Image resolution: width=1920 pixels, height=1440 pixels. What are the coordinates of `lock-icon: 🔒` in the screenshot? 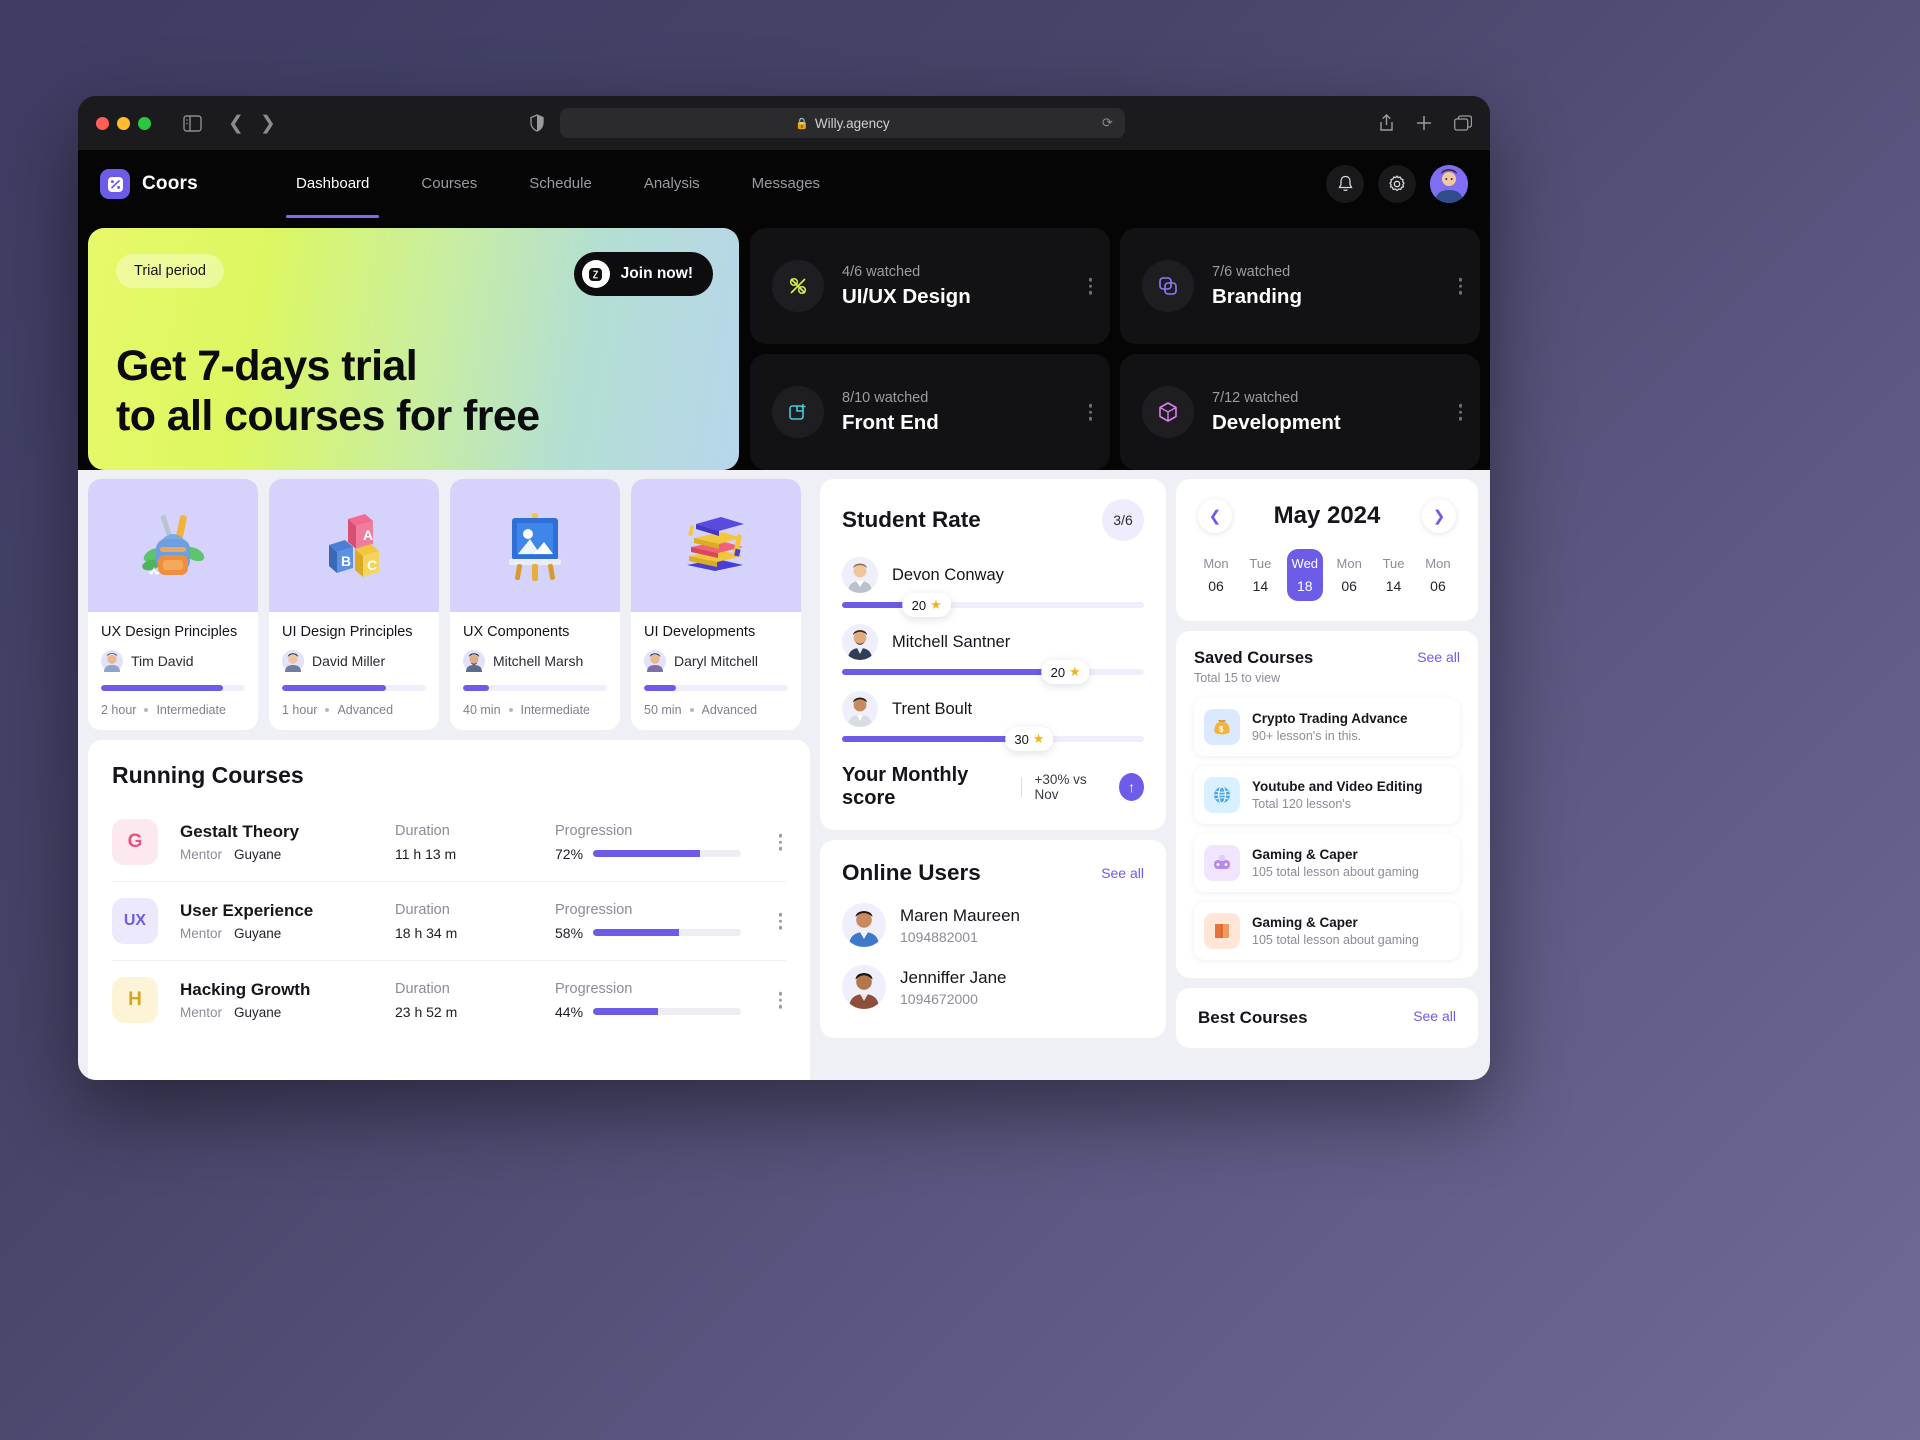 It's located at (802, 123).